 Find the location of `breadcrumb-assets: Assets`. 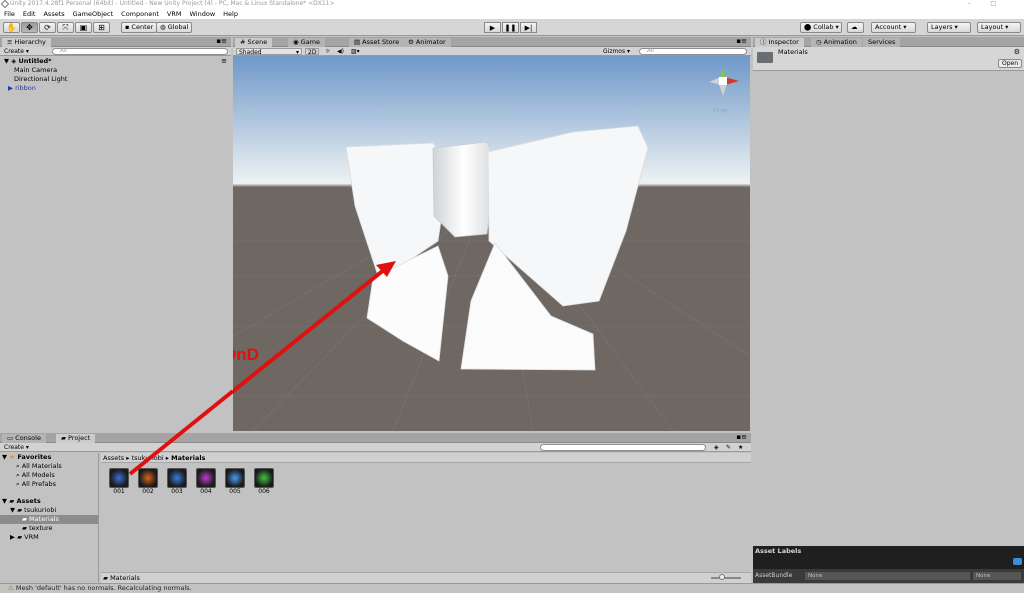

breadcrumb-assets: Assets is located at coordinates (113, 458).